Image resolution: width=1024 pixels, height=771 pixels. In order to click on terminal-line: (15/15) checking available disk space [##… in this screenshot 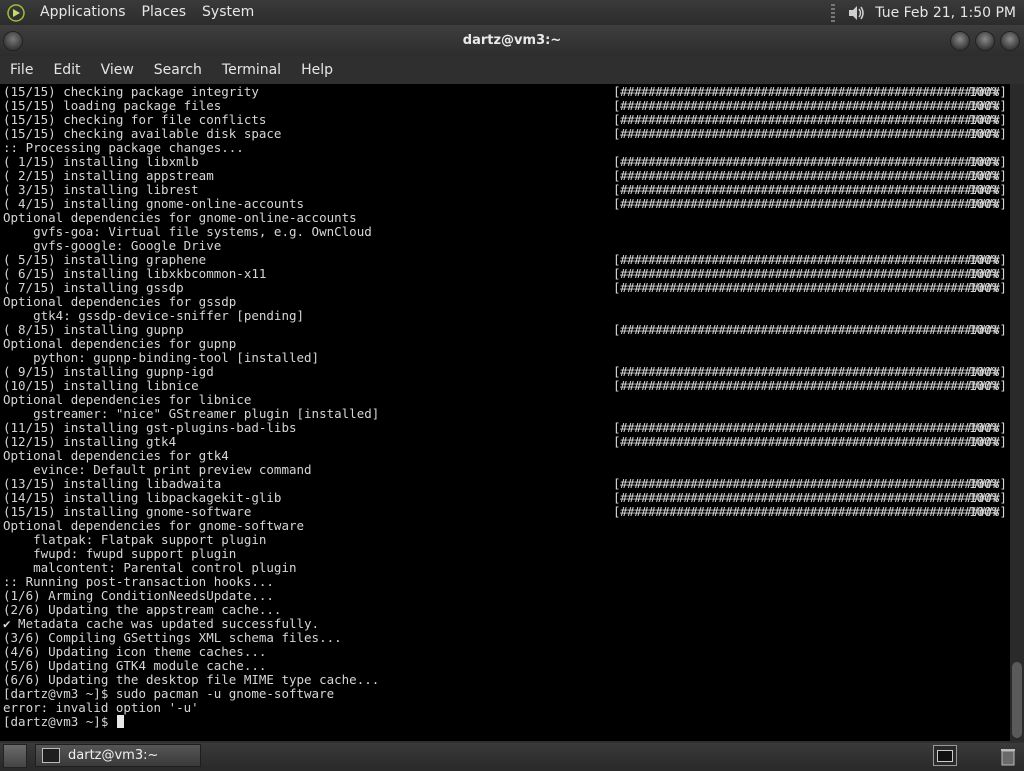, I will do `click(506, 134)`.